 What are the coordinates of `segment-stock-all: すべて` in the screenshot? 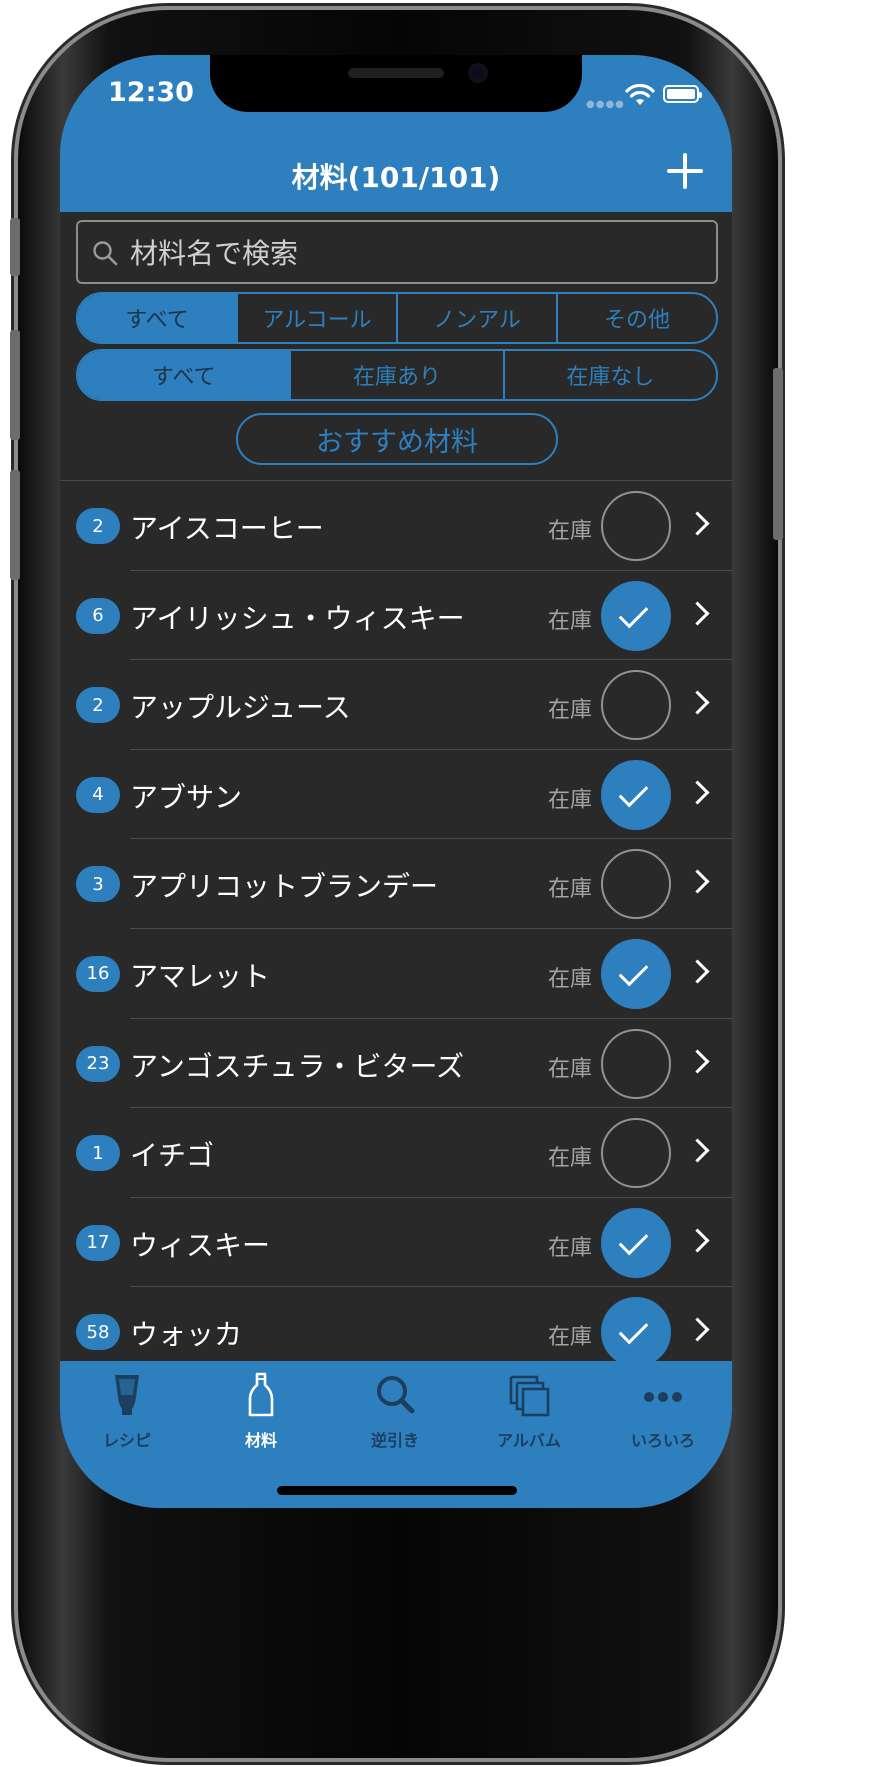 It's located at (184, 375).